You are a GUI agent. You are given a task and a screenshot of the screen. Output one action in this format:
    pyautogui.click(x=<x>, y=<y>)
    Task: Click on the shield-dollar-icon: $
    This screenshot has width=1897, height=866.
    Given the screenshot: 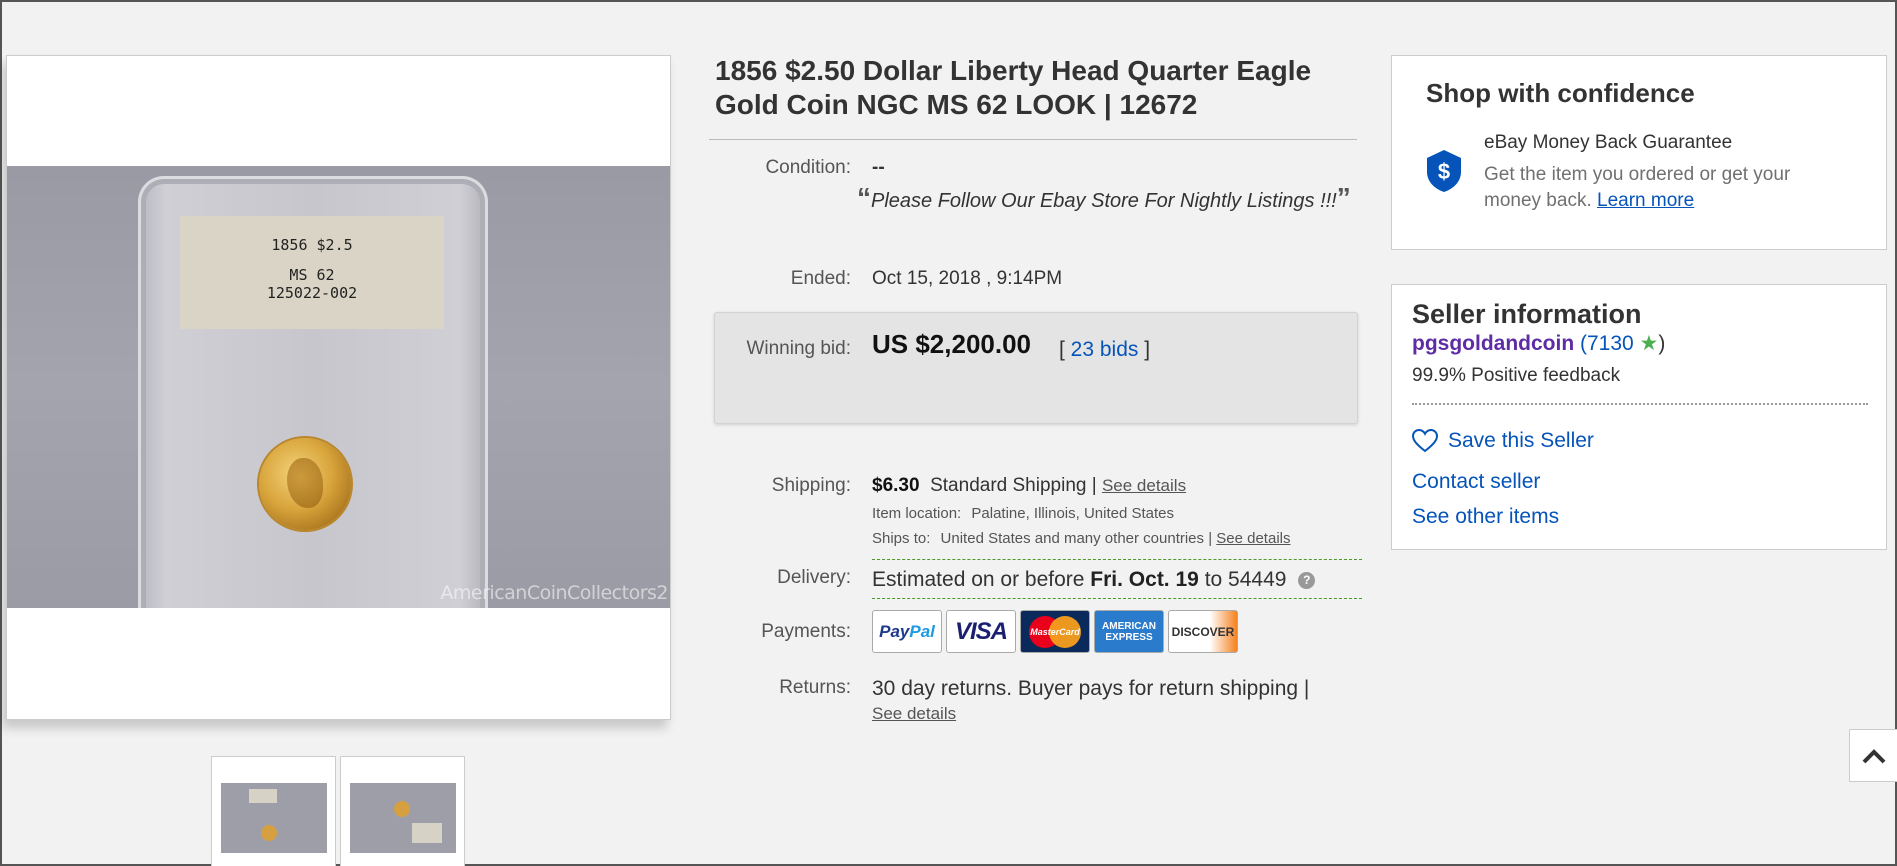 What is the action you would take?
    pyautogui.click(x=1444, y=171)
    